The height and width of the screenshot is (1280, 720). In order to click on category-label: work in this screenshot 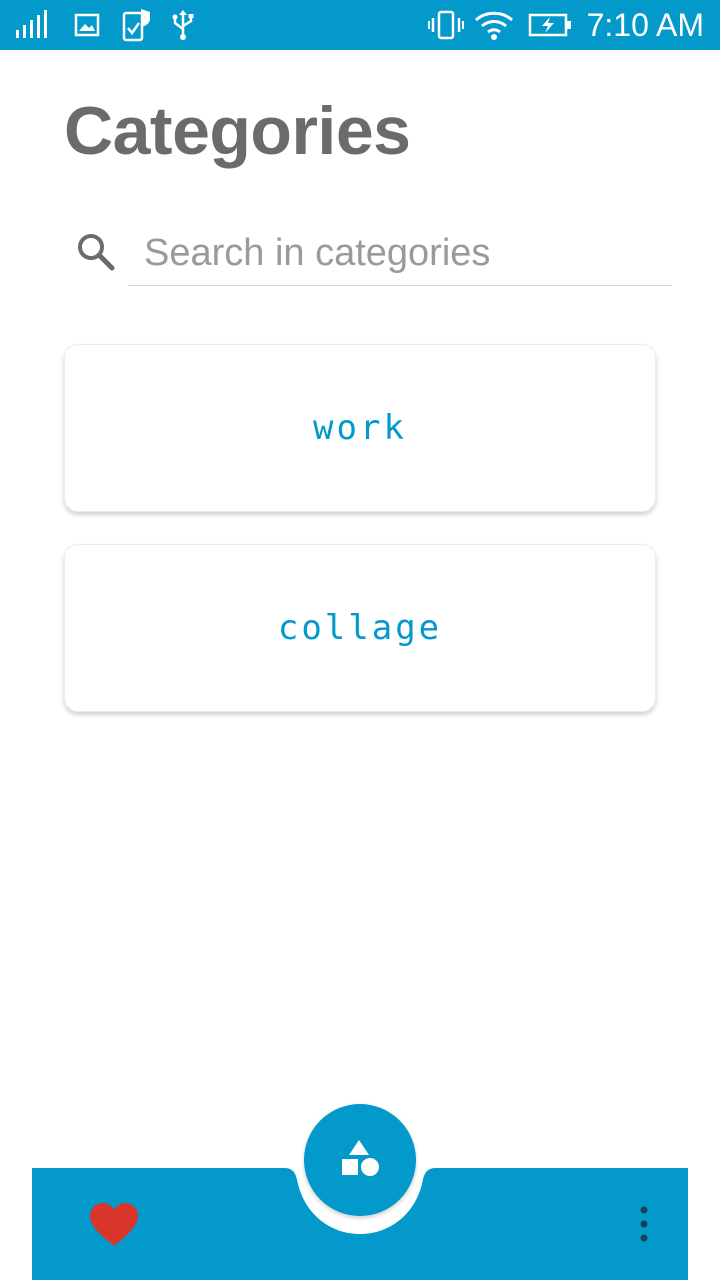, I will do `click(360, 428)`.